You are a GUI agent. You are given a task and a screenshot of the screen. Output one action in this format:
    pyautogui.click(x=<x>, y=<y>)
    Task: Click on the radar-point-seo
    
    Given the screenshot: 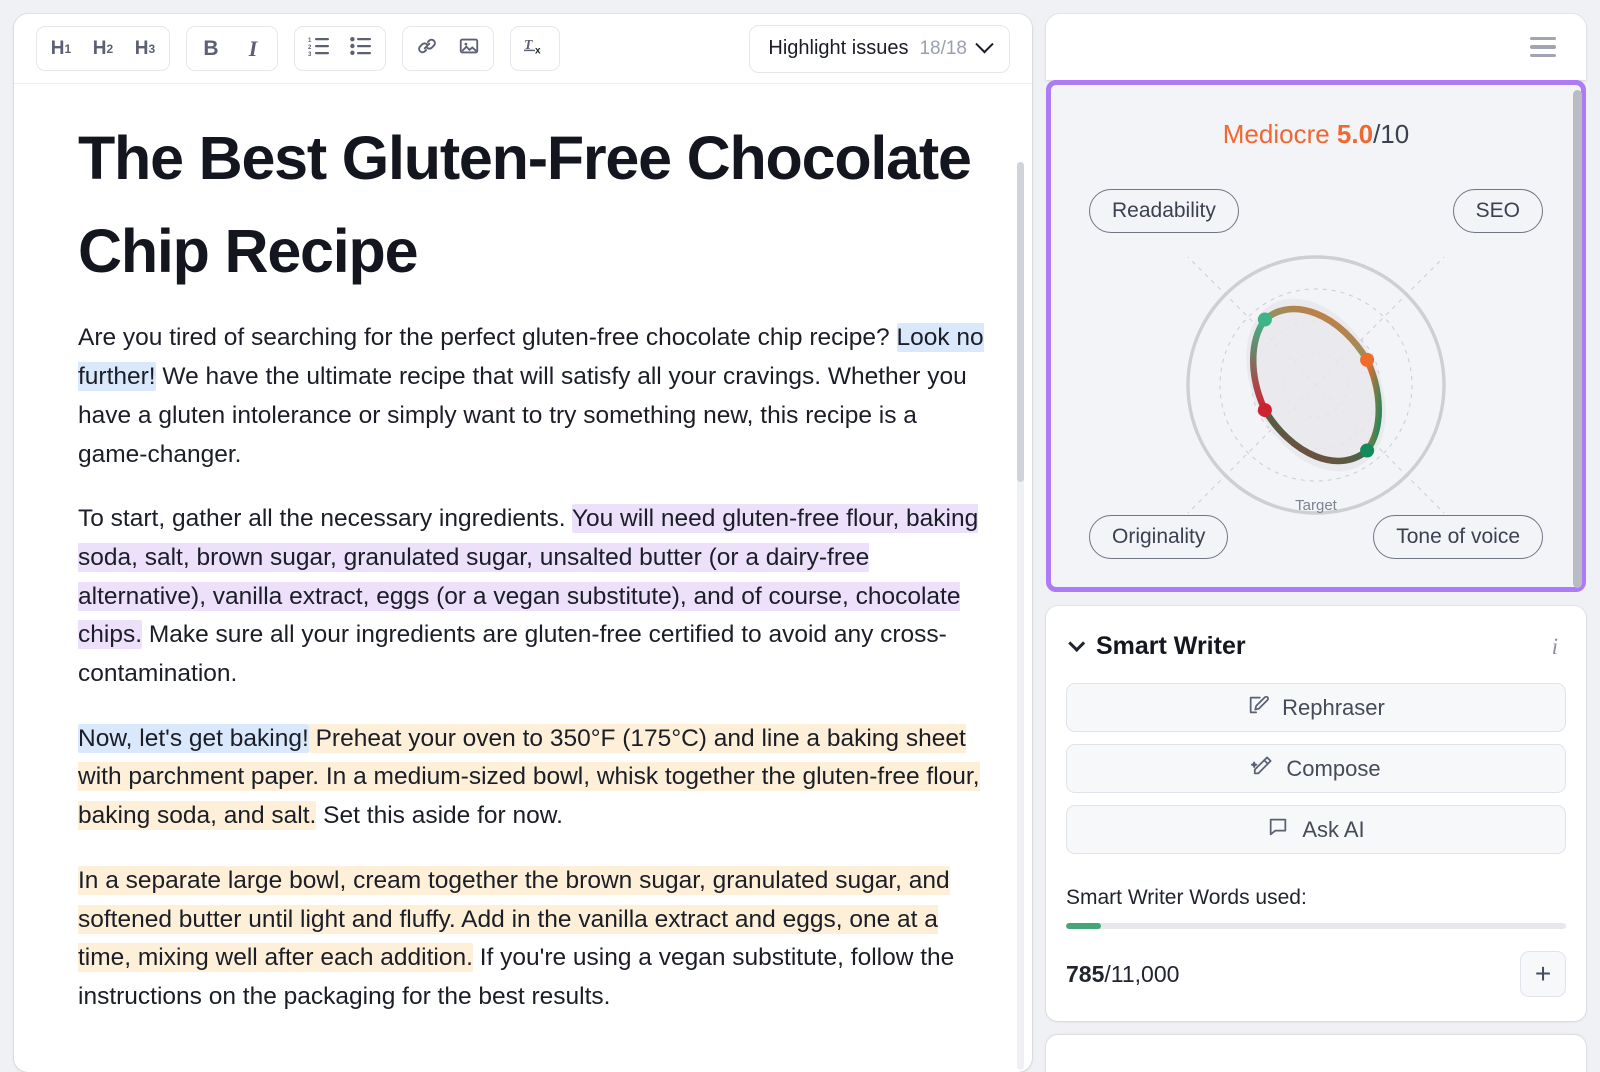 What is the action you would take?
    pyautogui.click(x=1367, y=359)
    